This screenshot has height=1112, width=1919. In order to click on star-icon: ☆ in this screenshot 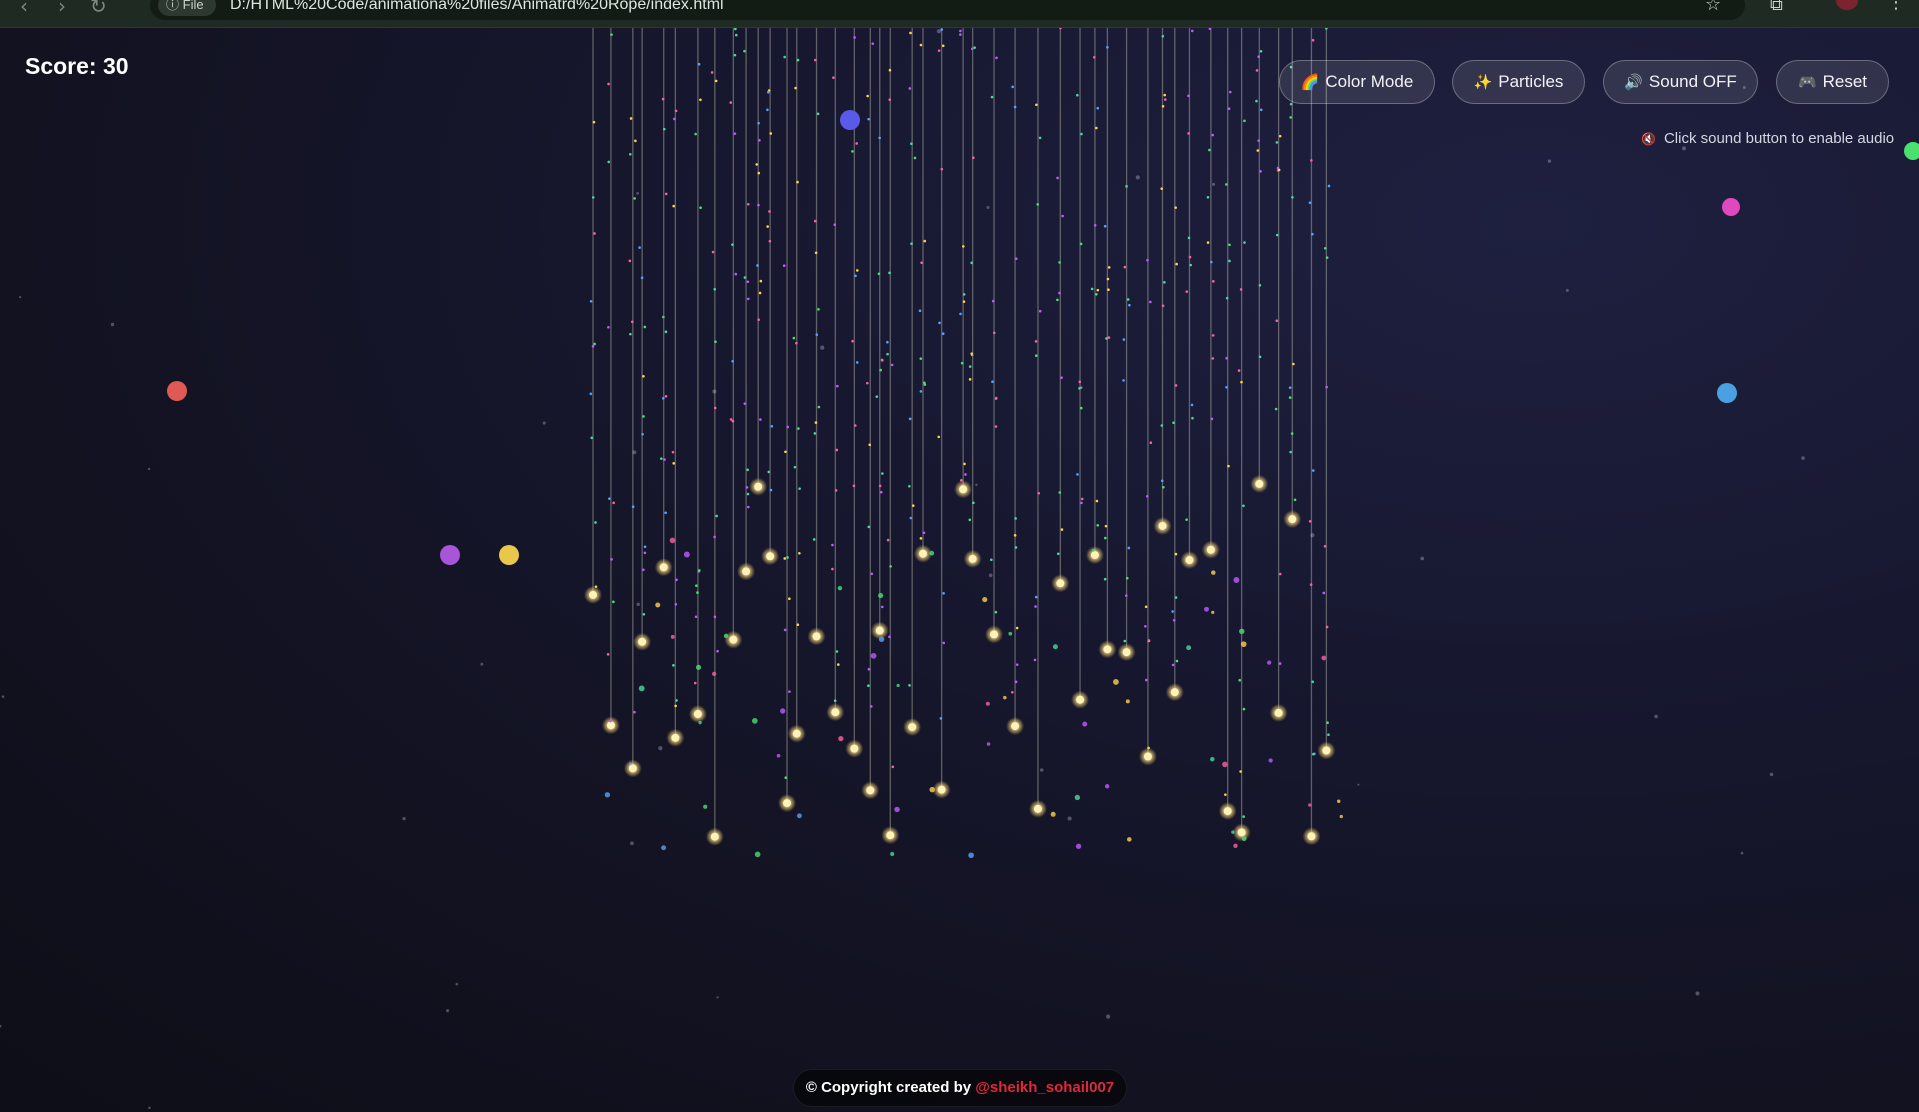, I will do `click(1713, 7)`.